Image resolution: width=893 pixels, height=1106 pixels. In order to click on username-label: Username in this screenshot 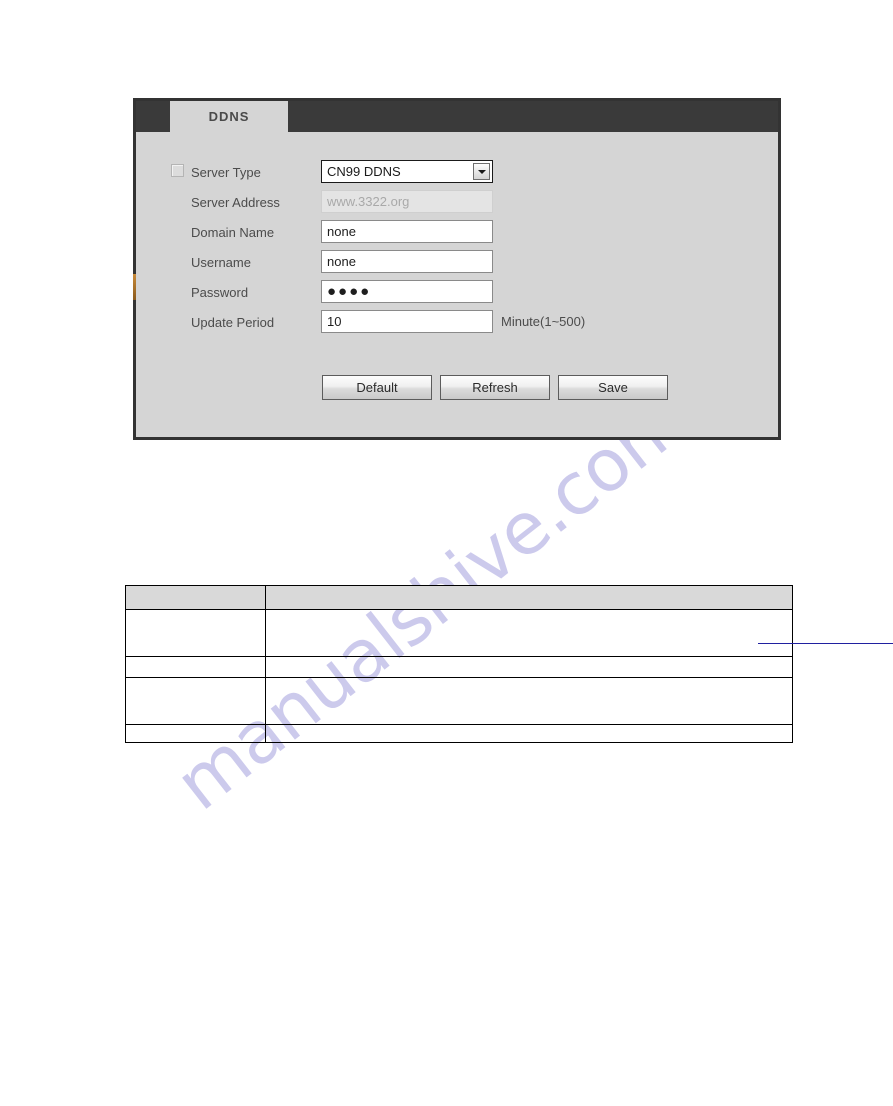, I will do `click(221, 262)`.